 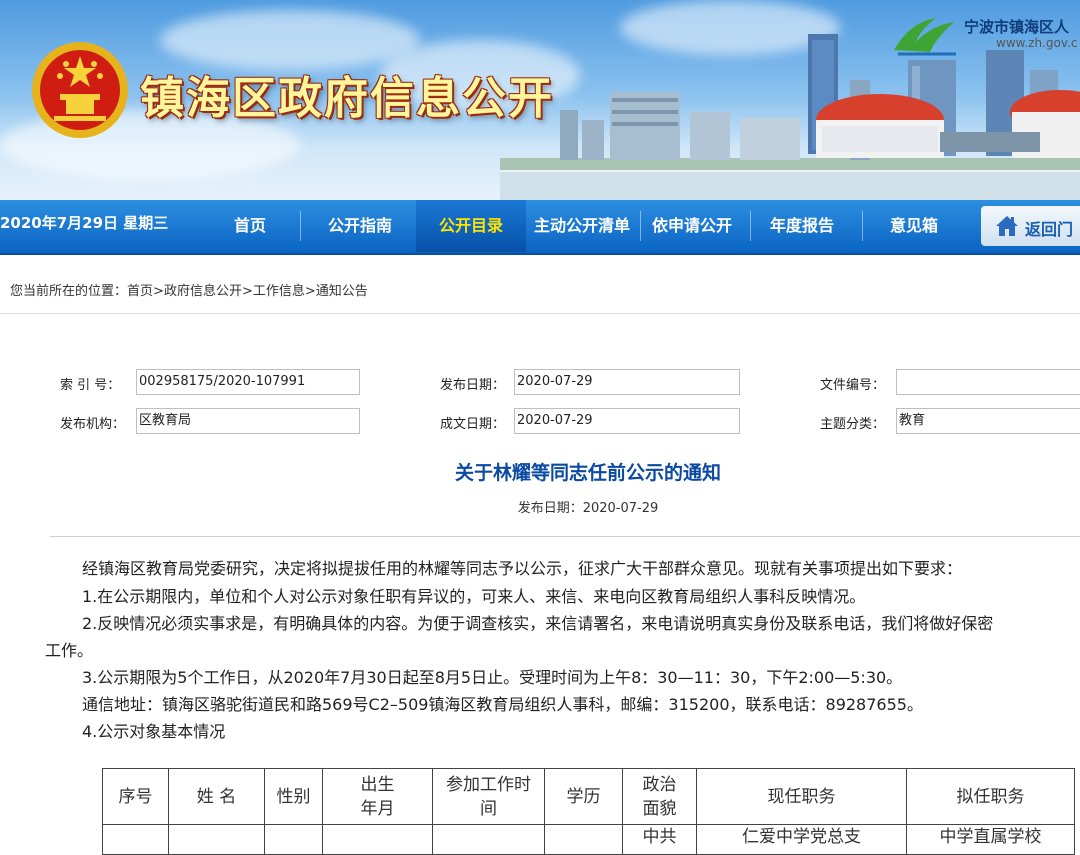 I want to click on table-header-cell: 参加工作时间, so click(x=488, y=796).